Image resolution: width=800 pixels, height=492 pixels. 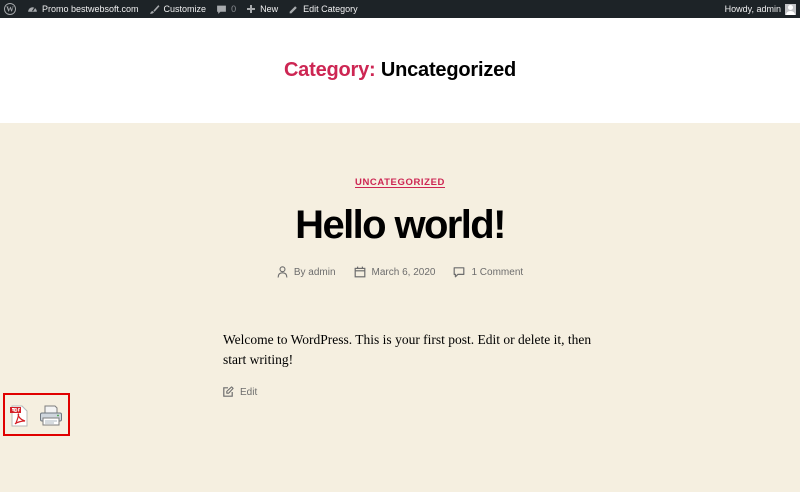 I want to click on customize-label: Customize, so click(x=185, y=9).